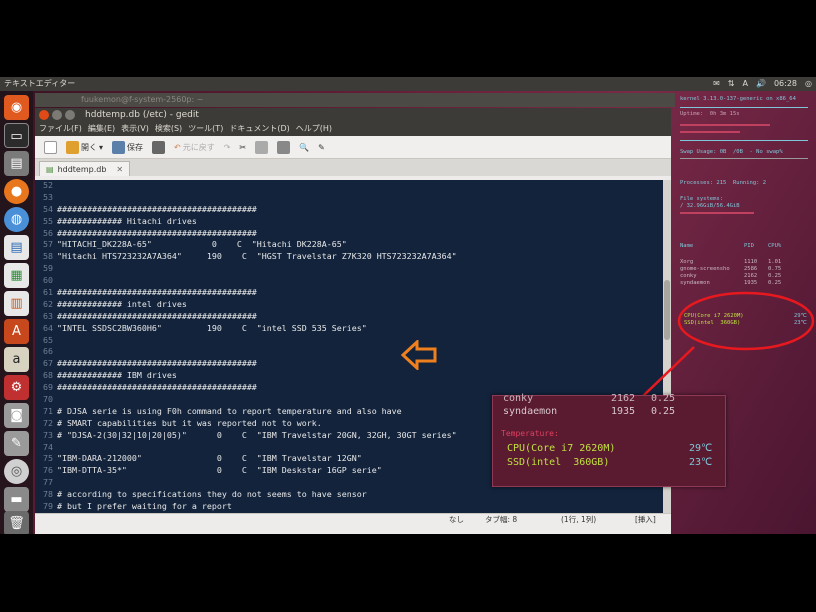 This screenshot has width=816, height=612. Describe the element at coordinates (716, 84) in the screenshot. I see `mail-icon: ✉` at that location.